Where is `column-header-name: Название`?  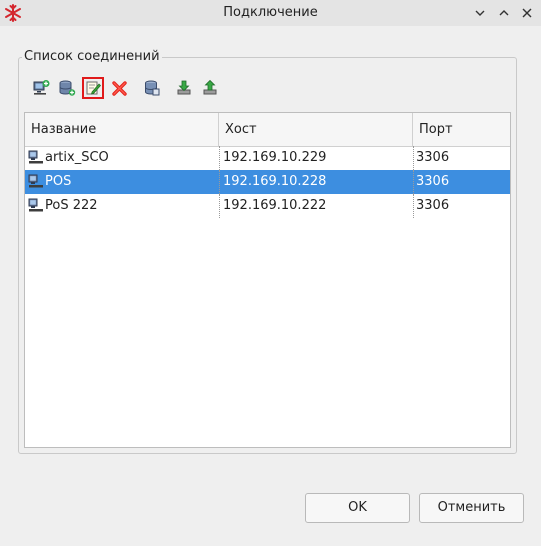 column-header-name: Название is located at coordinates (122, 129).